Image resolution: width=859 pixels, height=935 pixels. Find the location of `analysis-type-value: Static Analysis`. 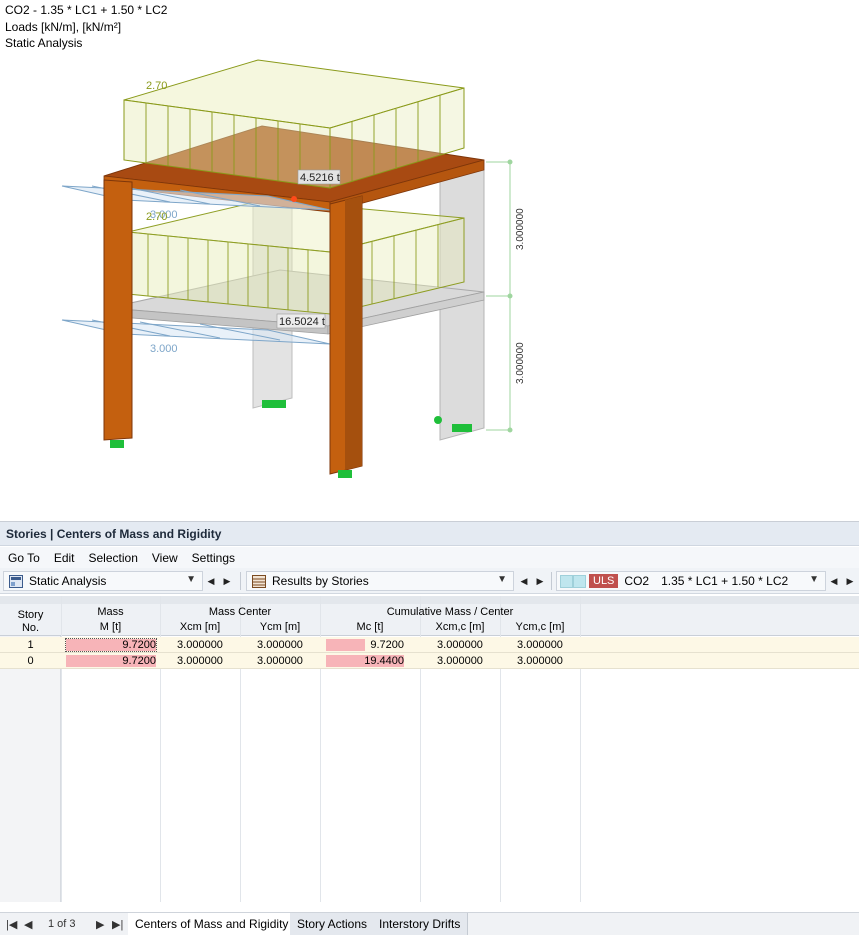

analysis-type-value: Static Analysis is located at coordinates (68, 581).